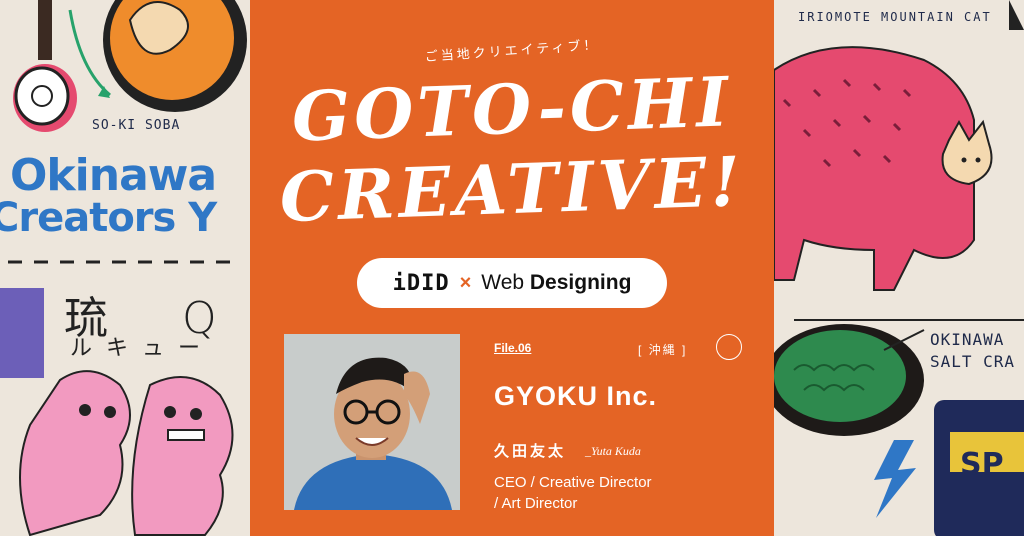  What do you see at coordinates (505, 282) in the screenshot?
I see `web-designing-light: Web` at bounding box center [505, 282].